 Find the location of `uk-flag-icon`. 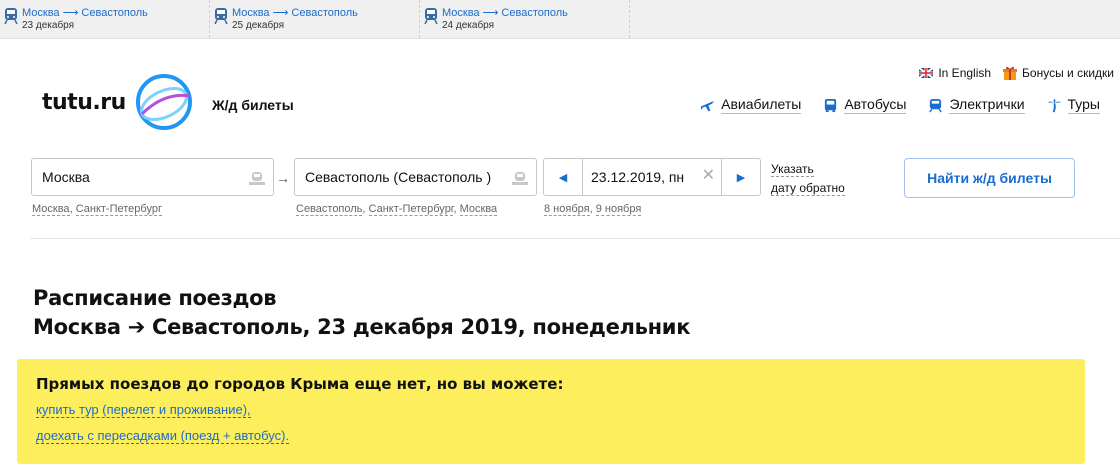

uk-flag-icon is located at coordinates (926, 73).